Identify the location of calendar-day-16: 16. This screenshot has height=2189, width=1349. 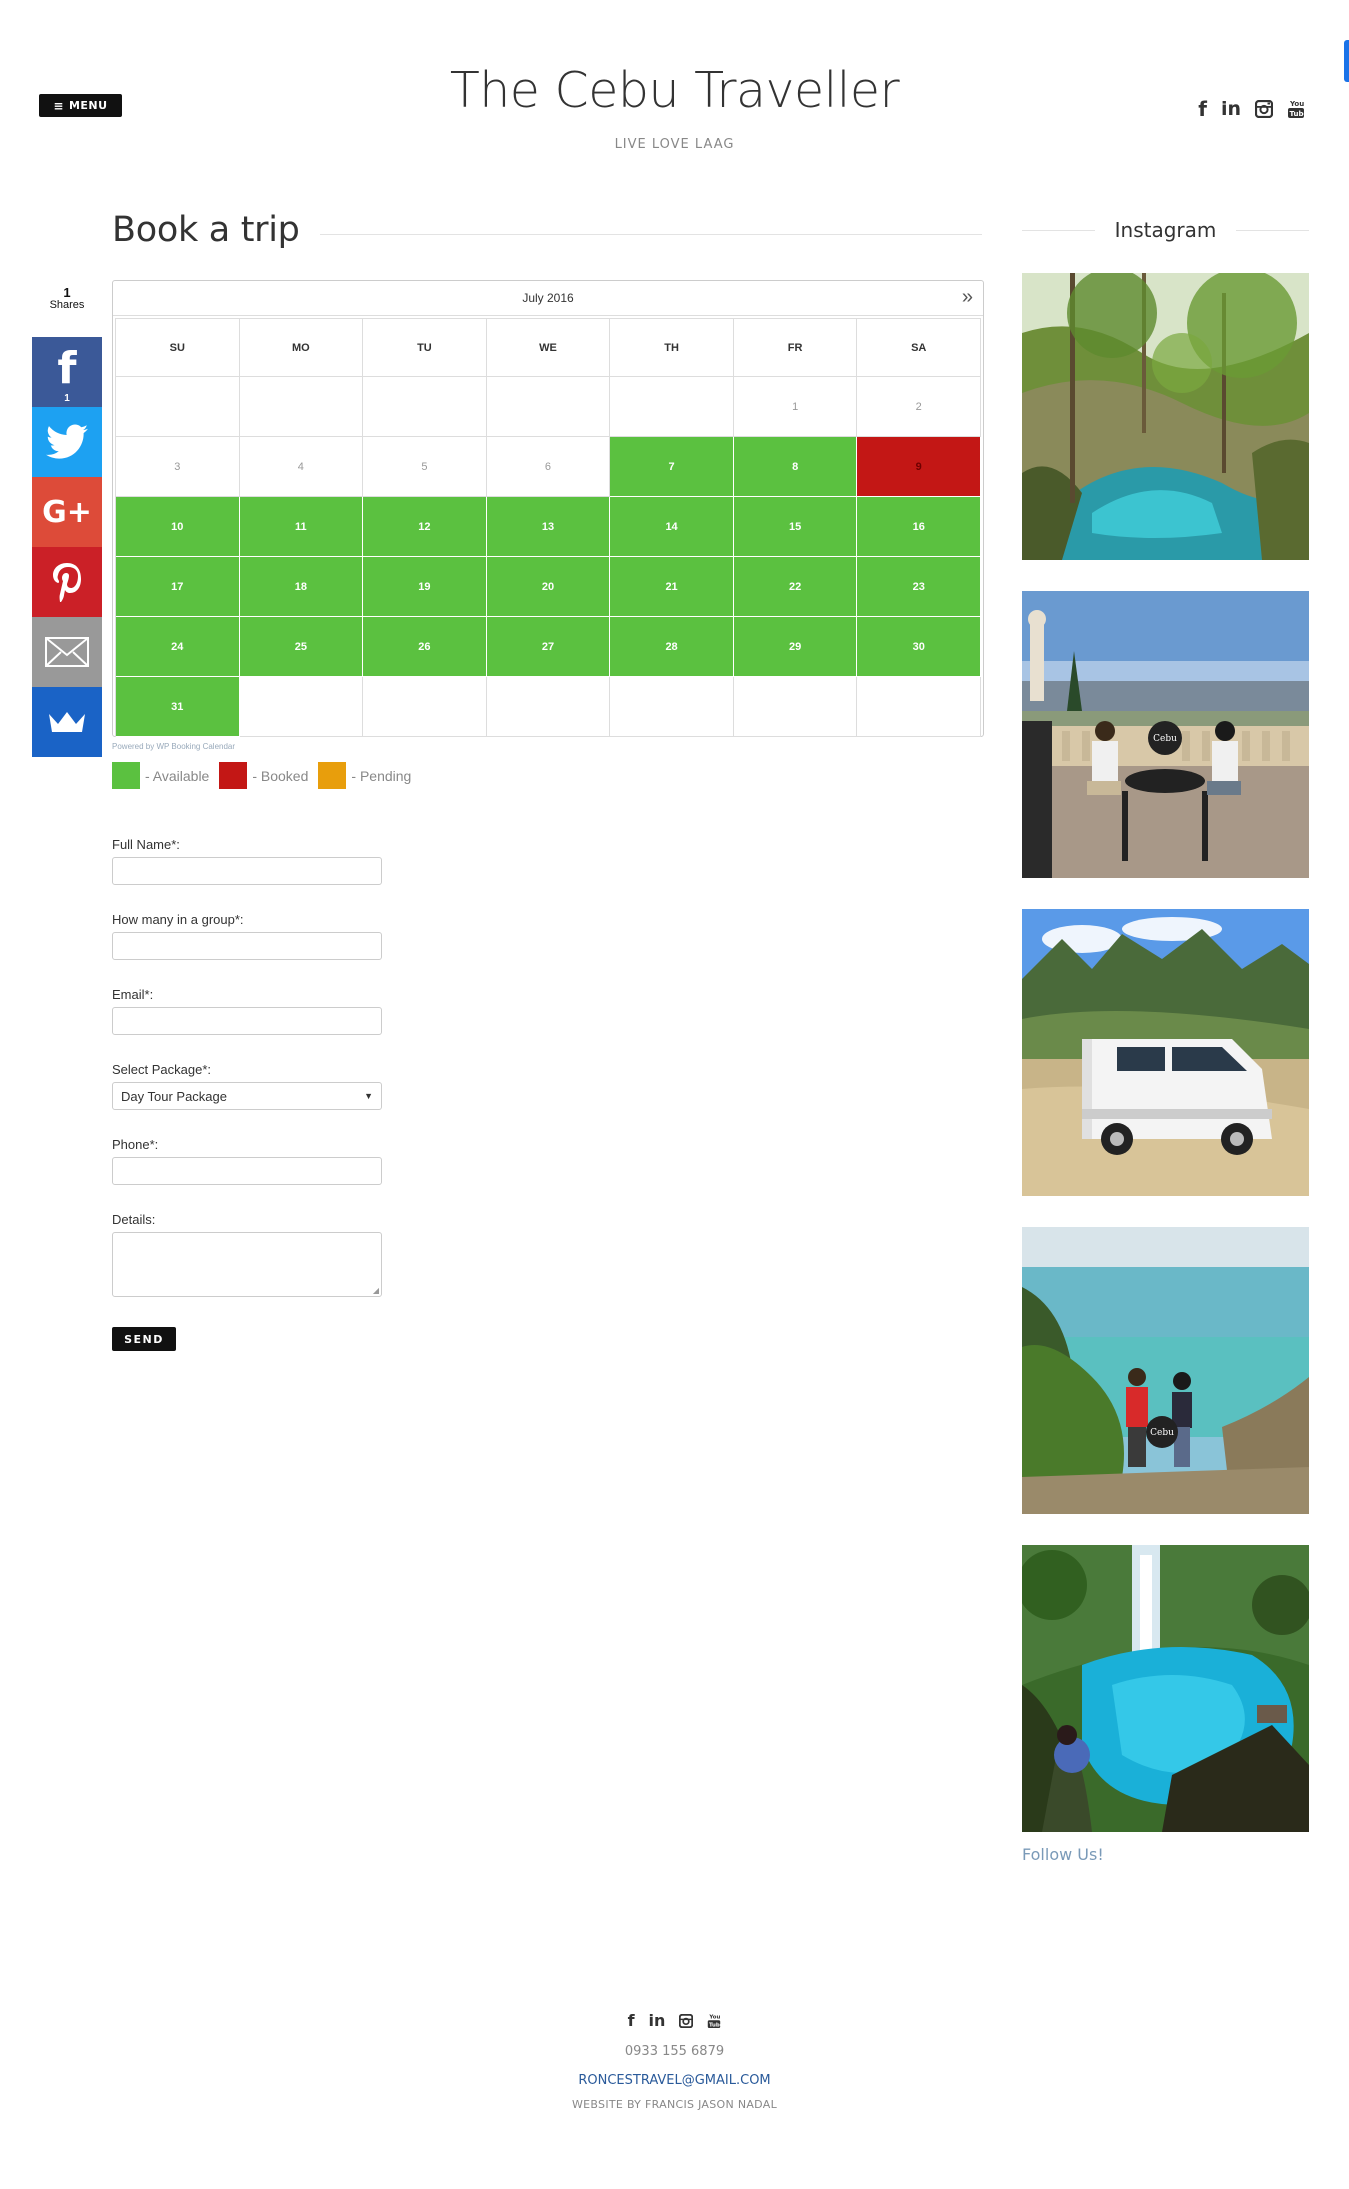
(919, 527).